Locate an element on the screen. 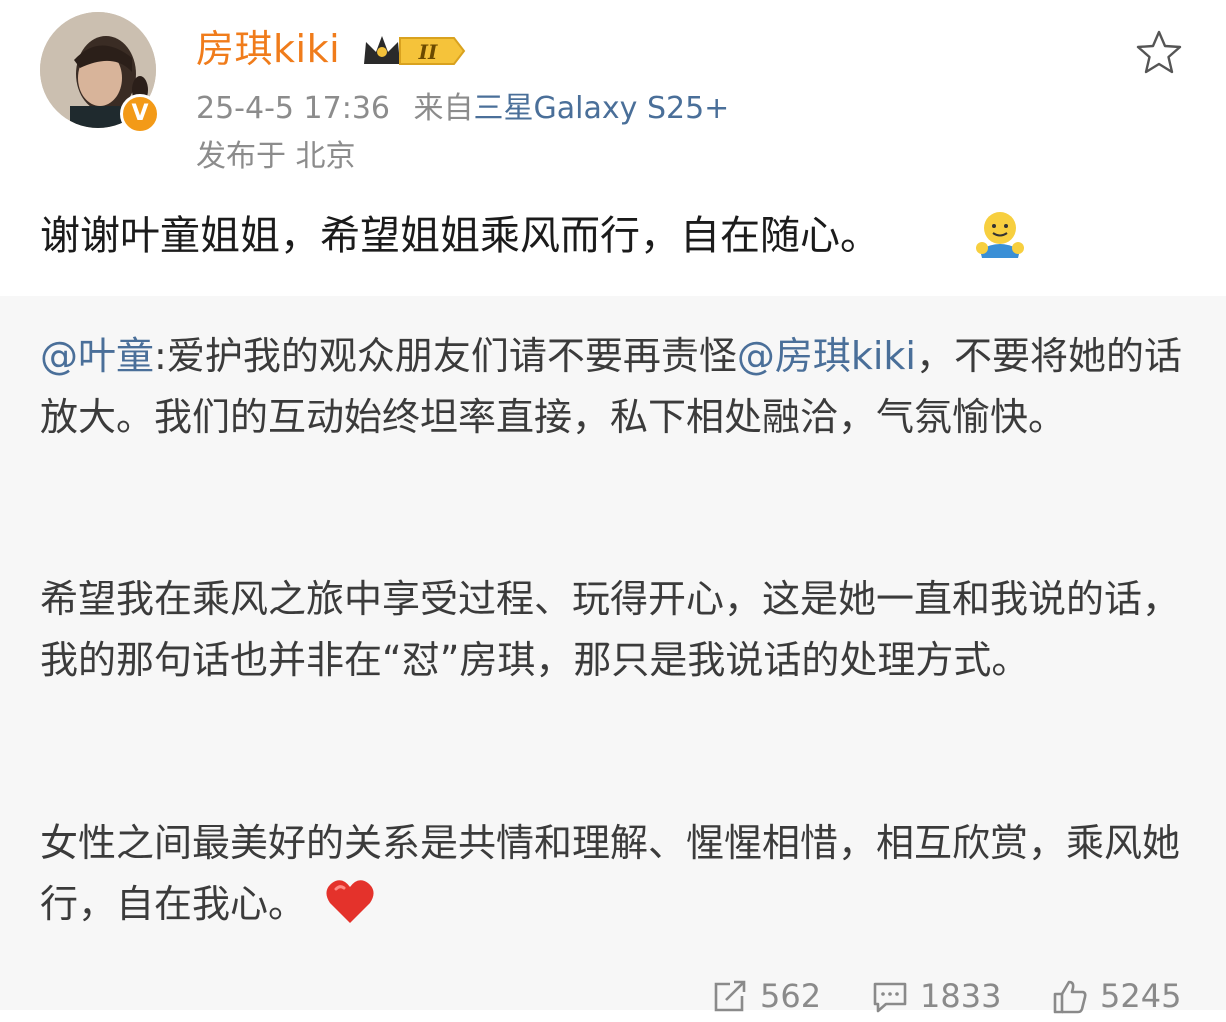 The image size is (1226, 1022). mention-author: @叶童 is located at coordinates (97, 356).